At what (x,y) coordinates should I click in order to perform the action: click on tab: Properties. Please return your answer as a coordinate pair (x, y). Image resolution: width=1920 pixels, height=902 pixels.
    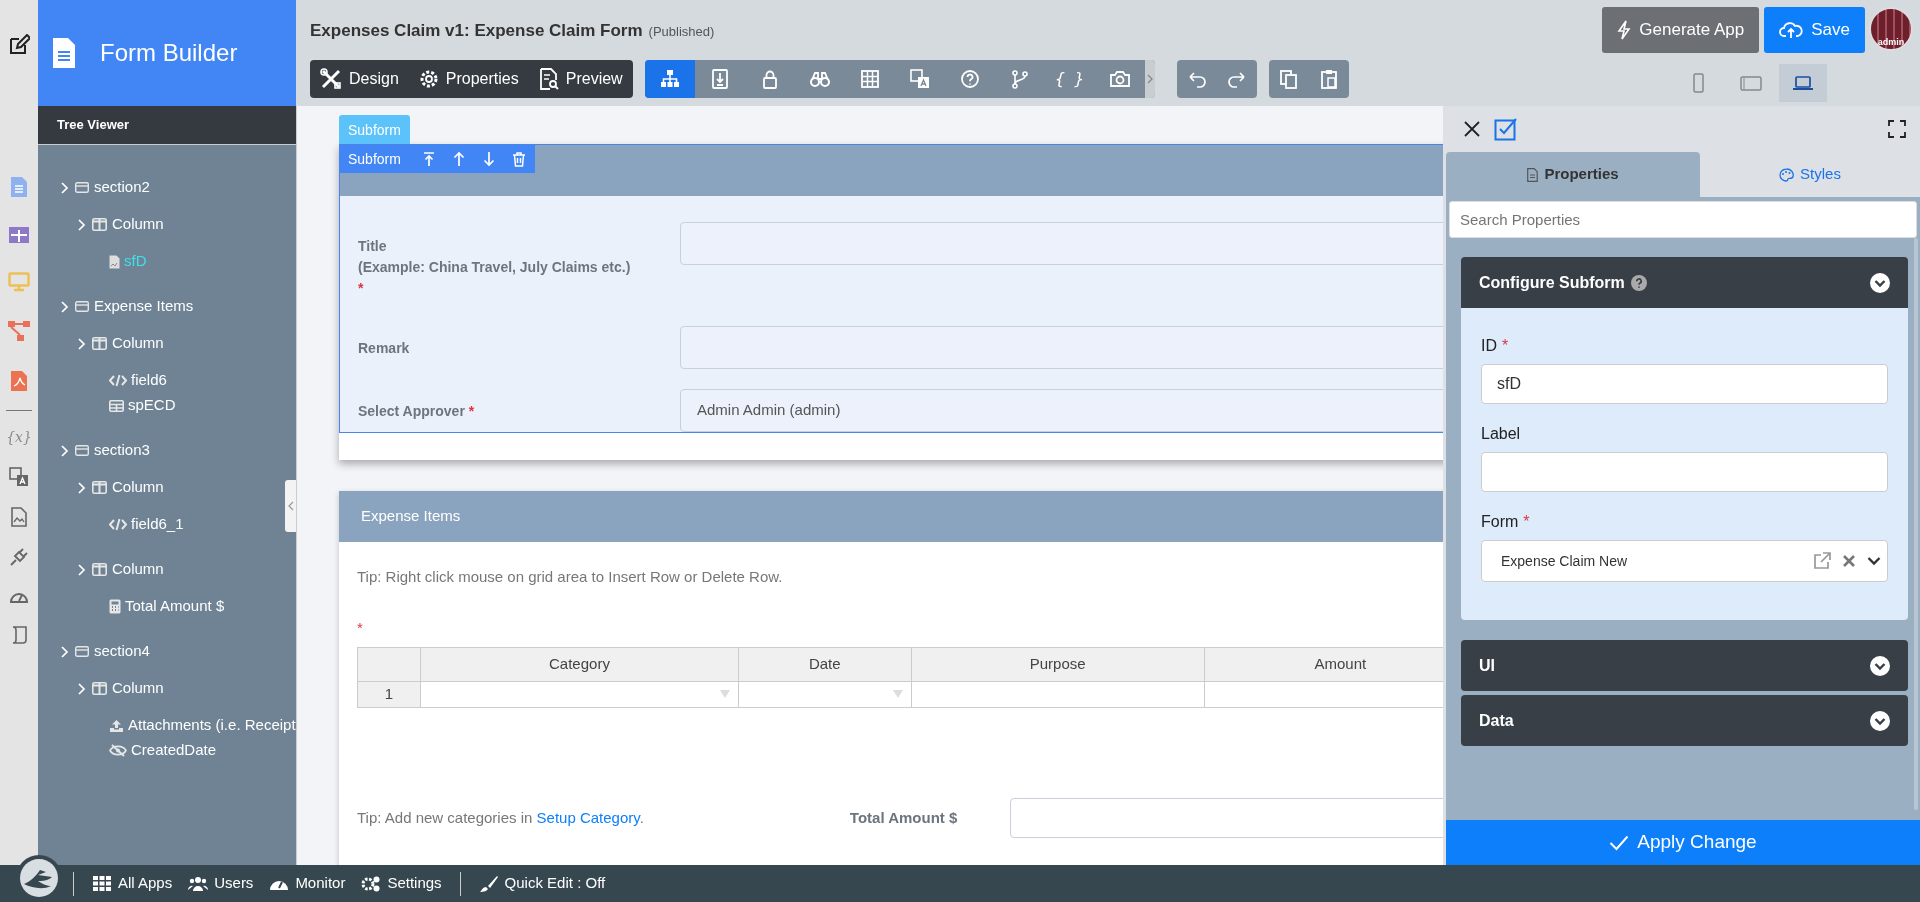
    Looking at the image, I should click on (1573, 174).